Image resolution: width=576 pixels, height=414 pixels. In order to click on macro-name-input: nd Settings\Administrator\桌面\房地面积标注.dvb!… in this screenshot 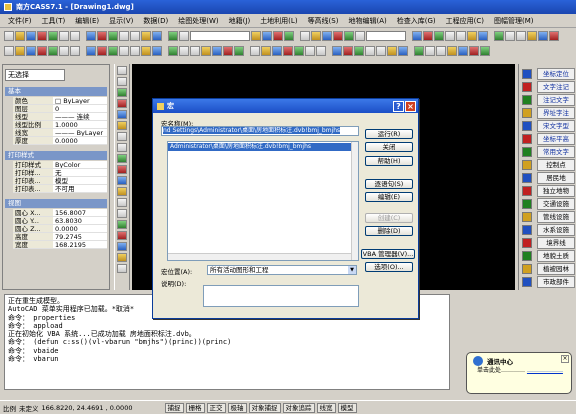, I will do `click(260, 131)`.